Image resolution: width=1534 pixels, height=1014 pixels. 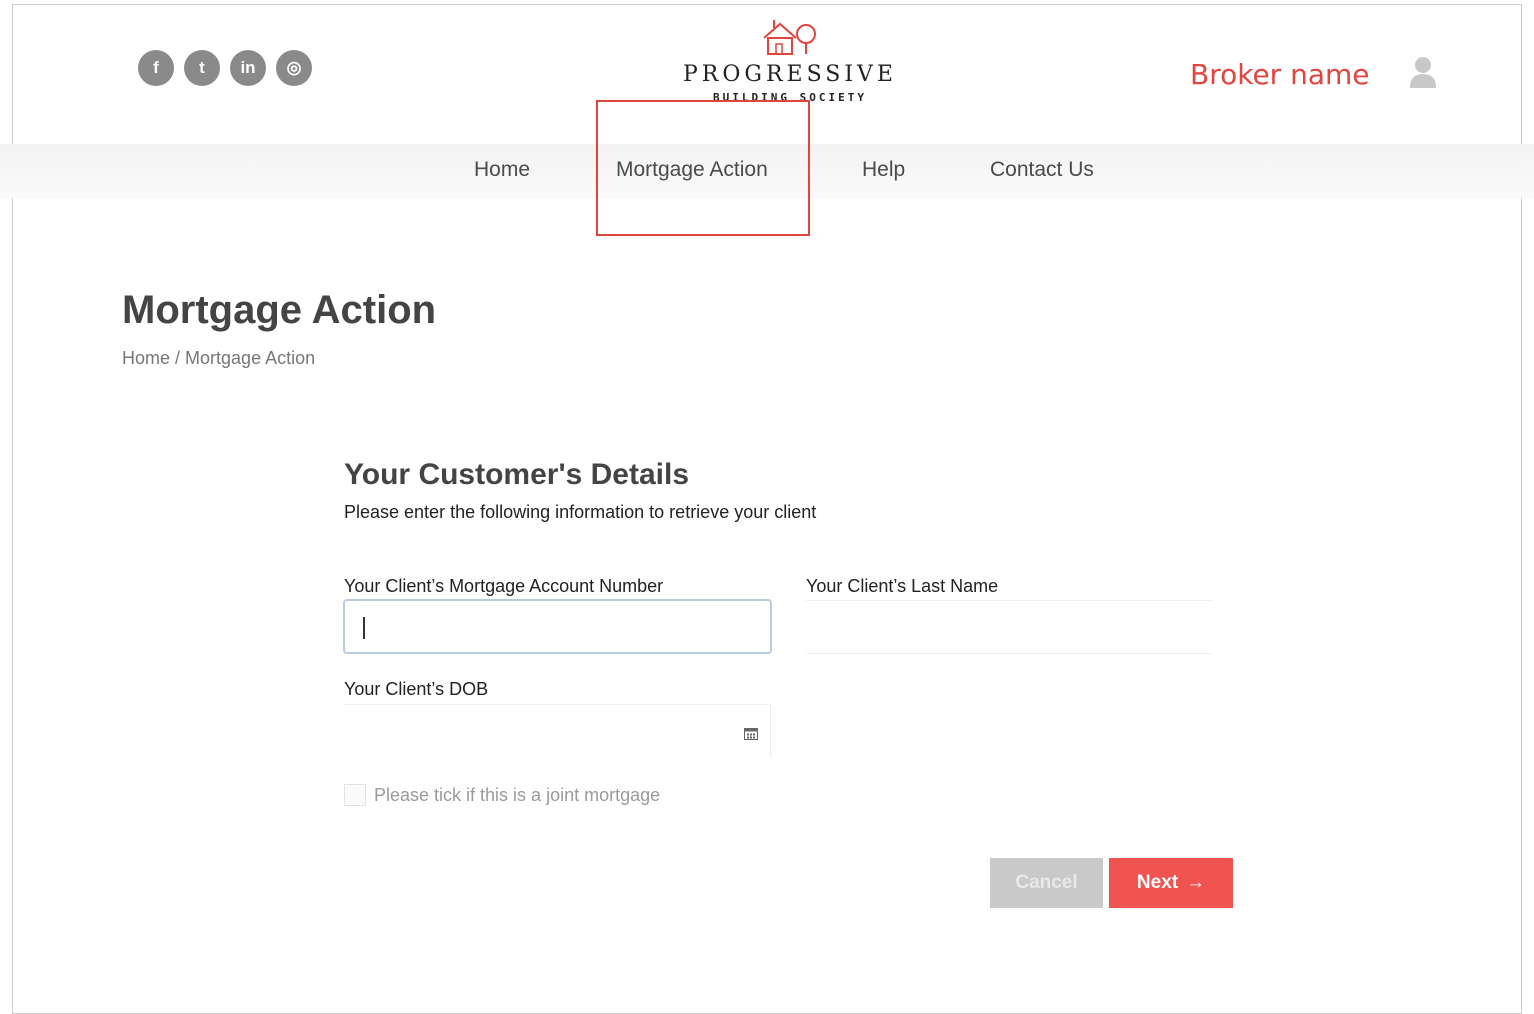 What do you see at coordinates (790, 74) in the screenshot?
I see `logo-name: PROGRESSIVE` at bounding box center [790, 74].